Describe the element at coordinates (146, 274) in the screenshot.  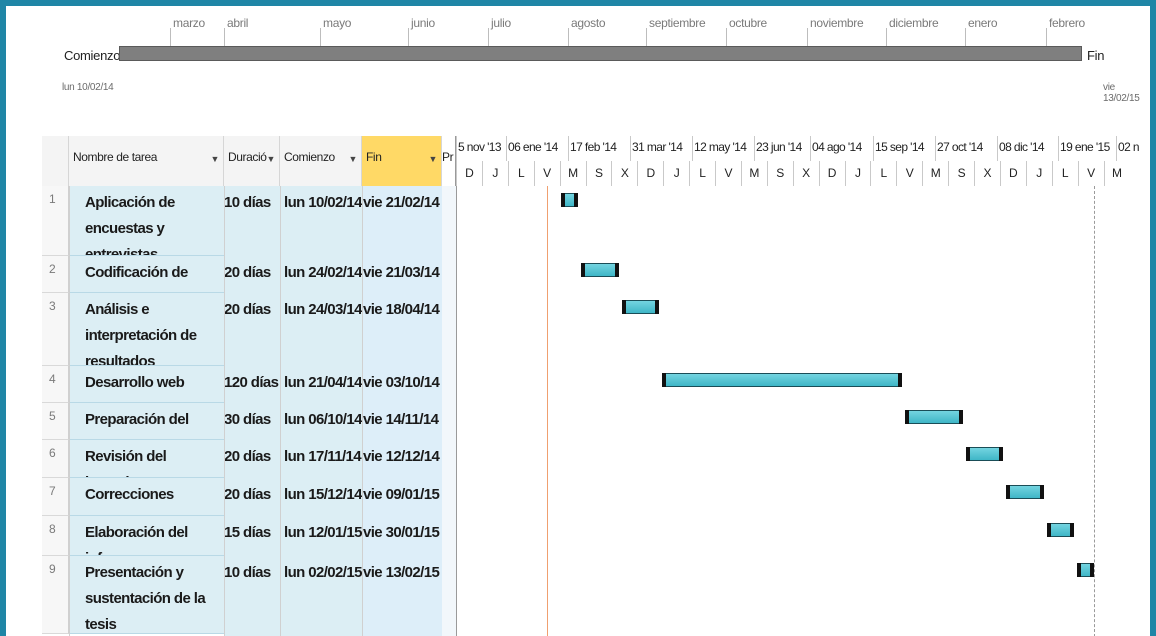
I see `task-name-cell: Codificación de datos` at that location.